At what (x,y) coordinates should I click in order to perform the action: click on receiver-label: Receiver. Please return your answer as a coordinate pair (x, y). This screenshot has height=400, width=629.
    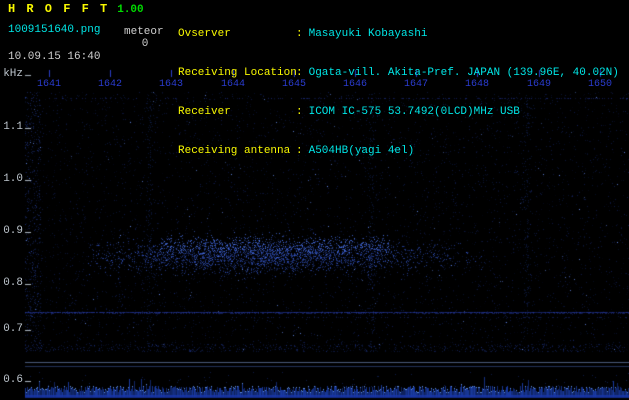
    Looking at the image, I should click on (204, 112).